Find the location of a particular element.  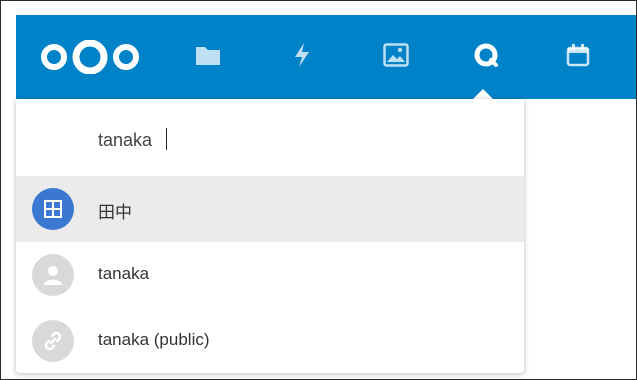

nav-files is located at coordinates (208, 57).